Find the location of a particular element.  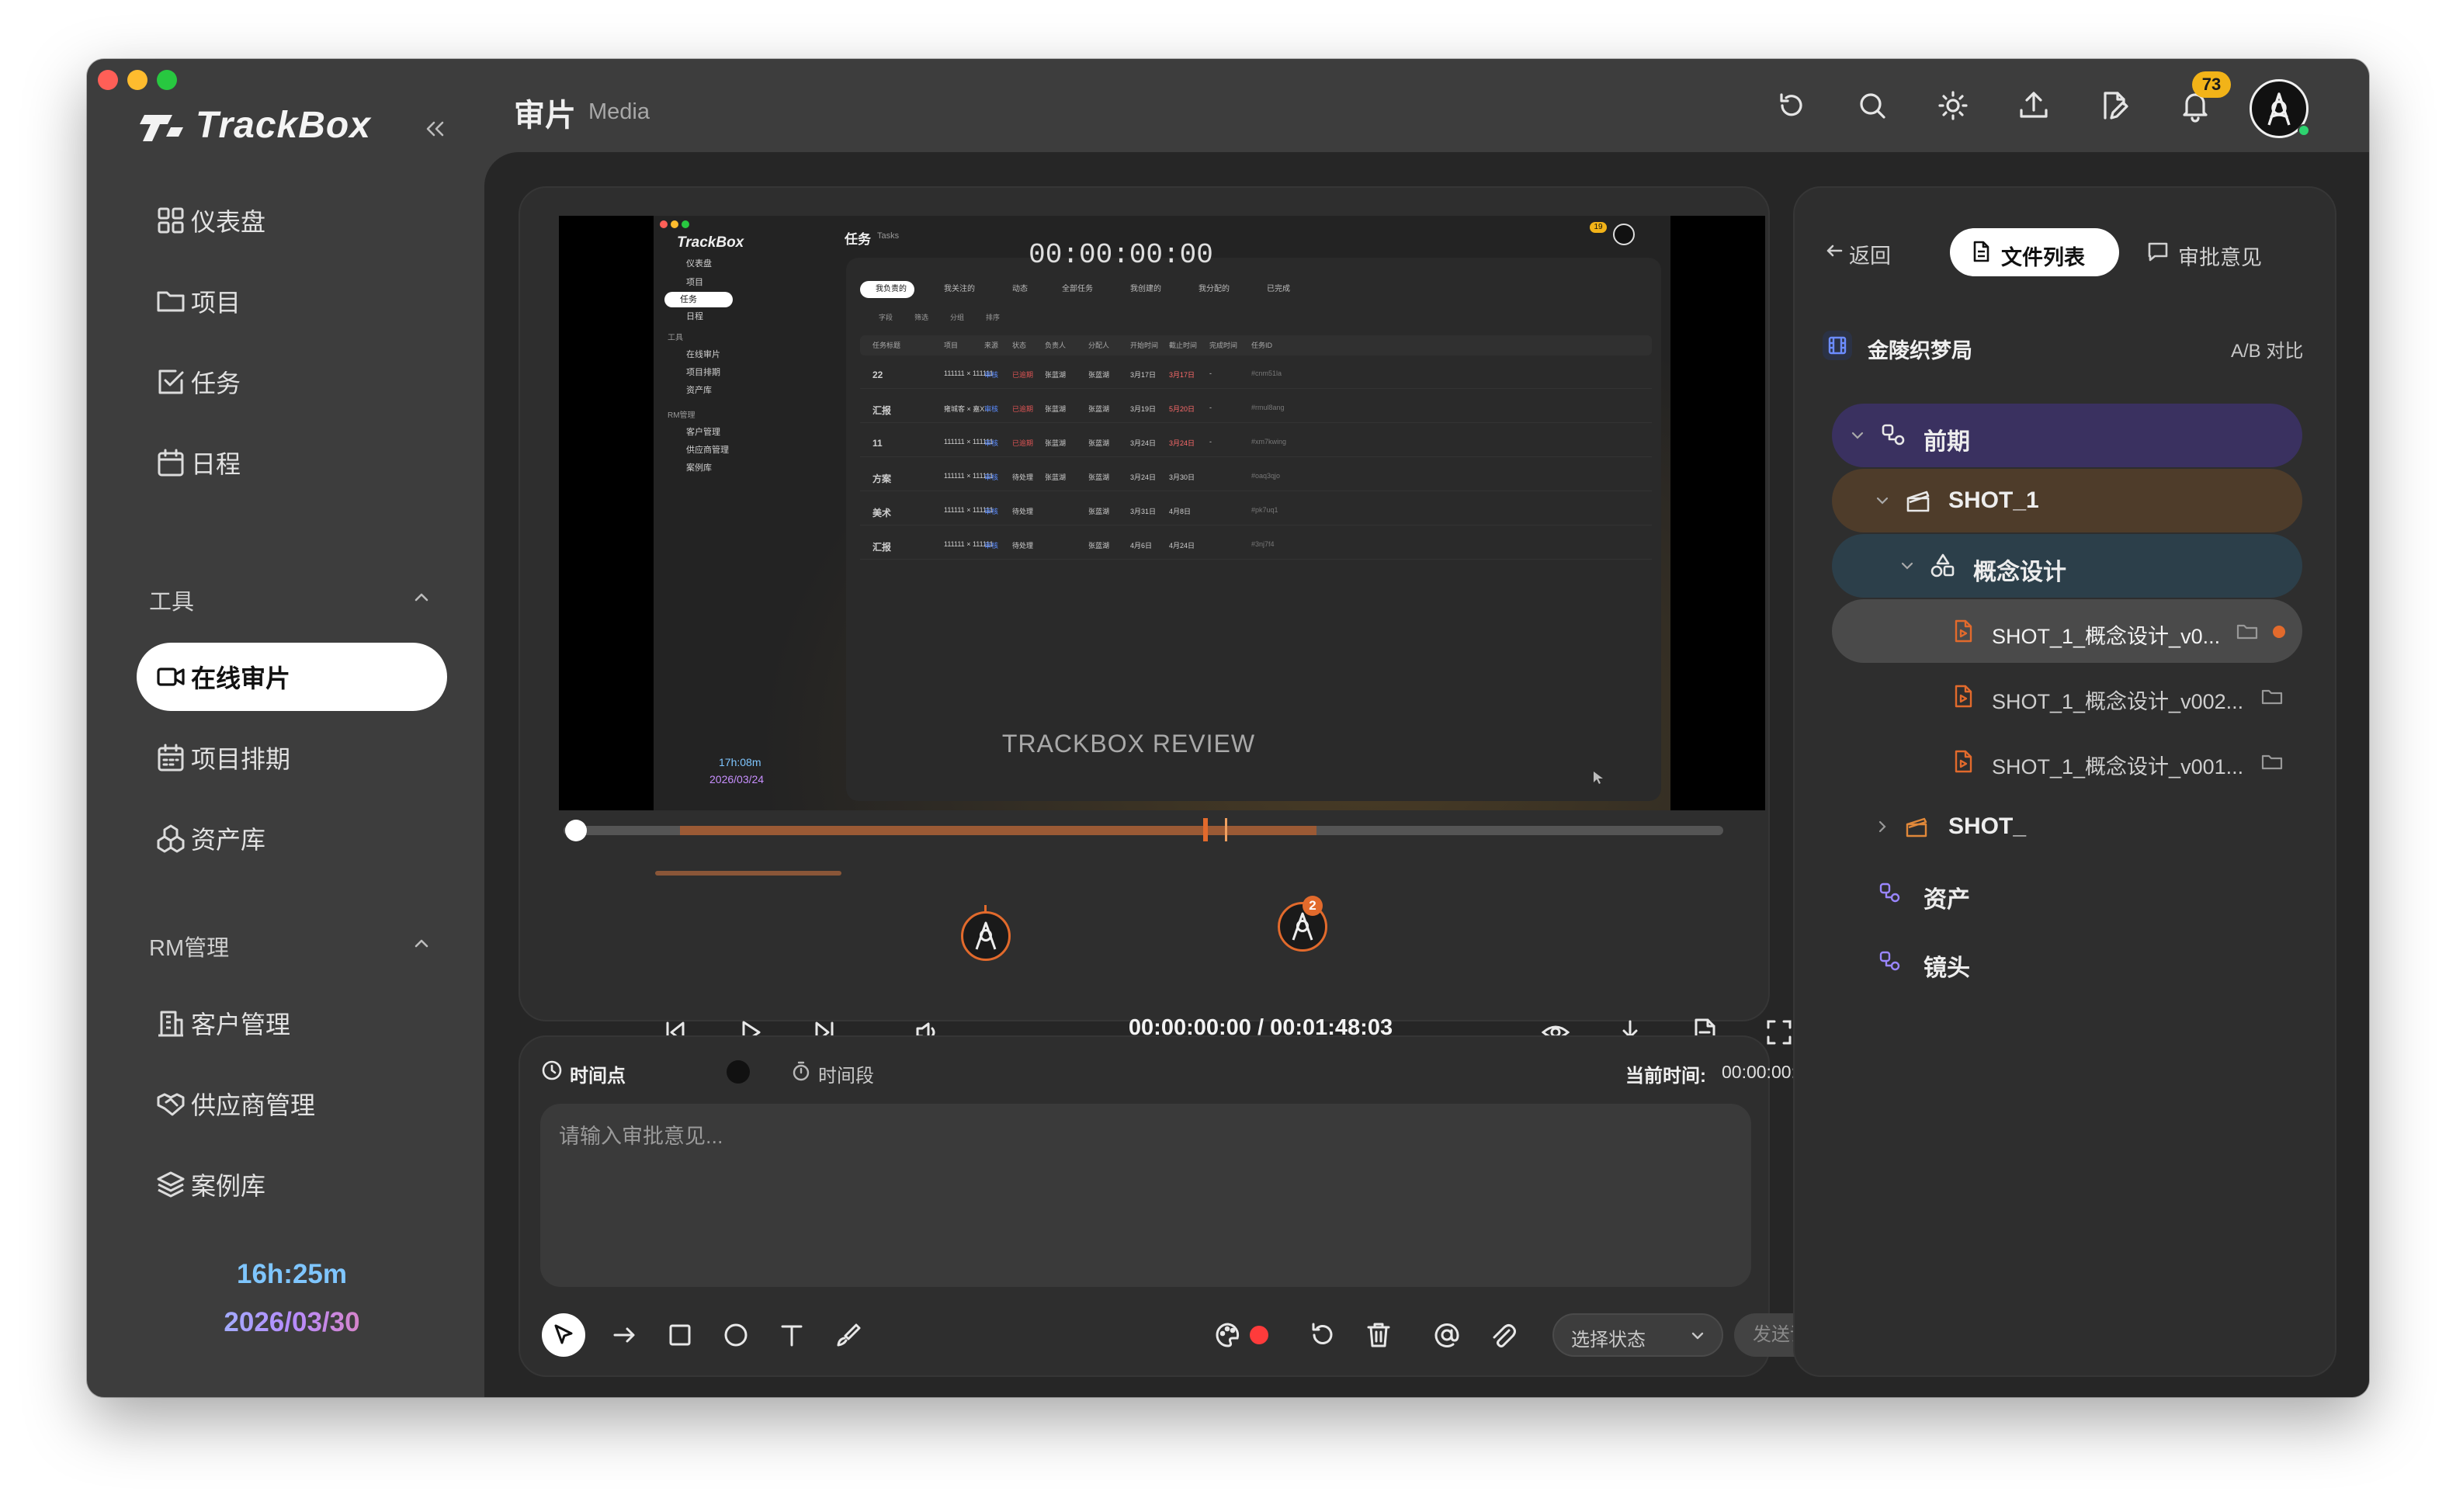

color-swatch is located at coordinates (1259, 1335).